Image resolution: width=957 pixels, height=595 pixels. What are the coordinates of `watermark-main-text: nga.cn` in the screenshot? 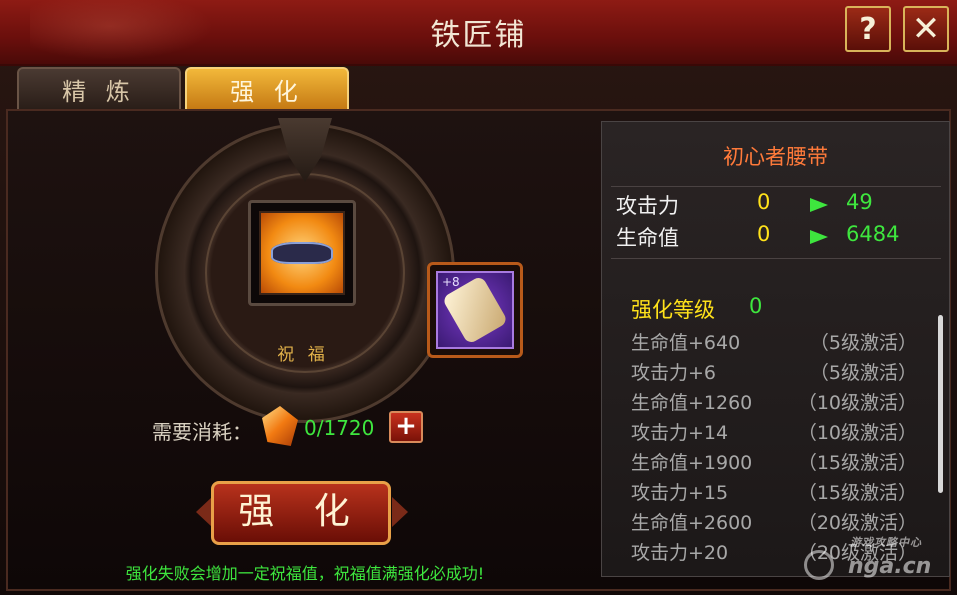 It's located at (890, 566).